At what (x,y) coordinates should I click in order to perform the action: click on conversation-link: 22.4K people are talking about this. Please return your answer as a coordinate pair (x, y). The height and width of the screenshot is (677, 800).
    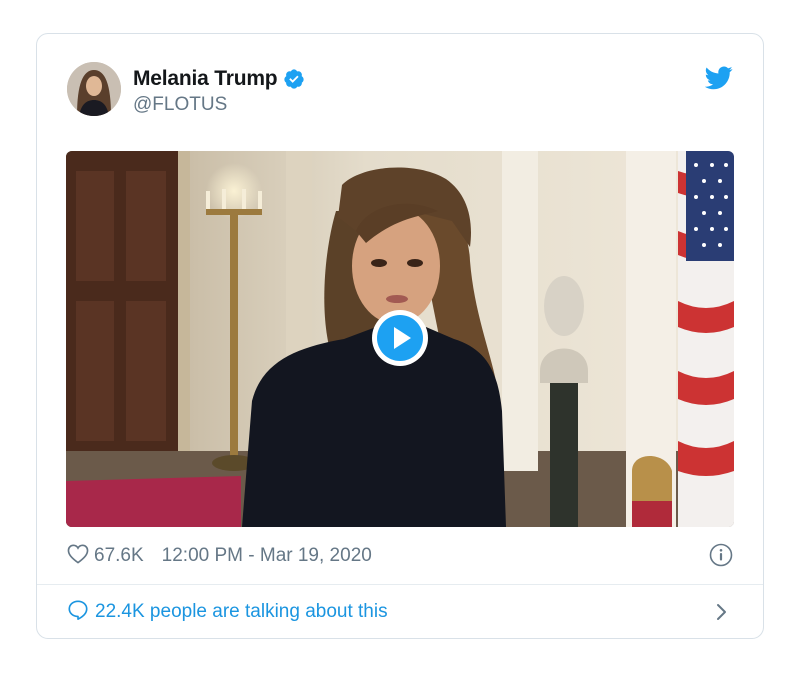
    Looking at the image, I should click on (400, 612).